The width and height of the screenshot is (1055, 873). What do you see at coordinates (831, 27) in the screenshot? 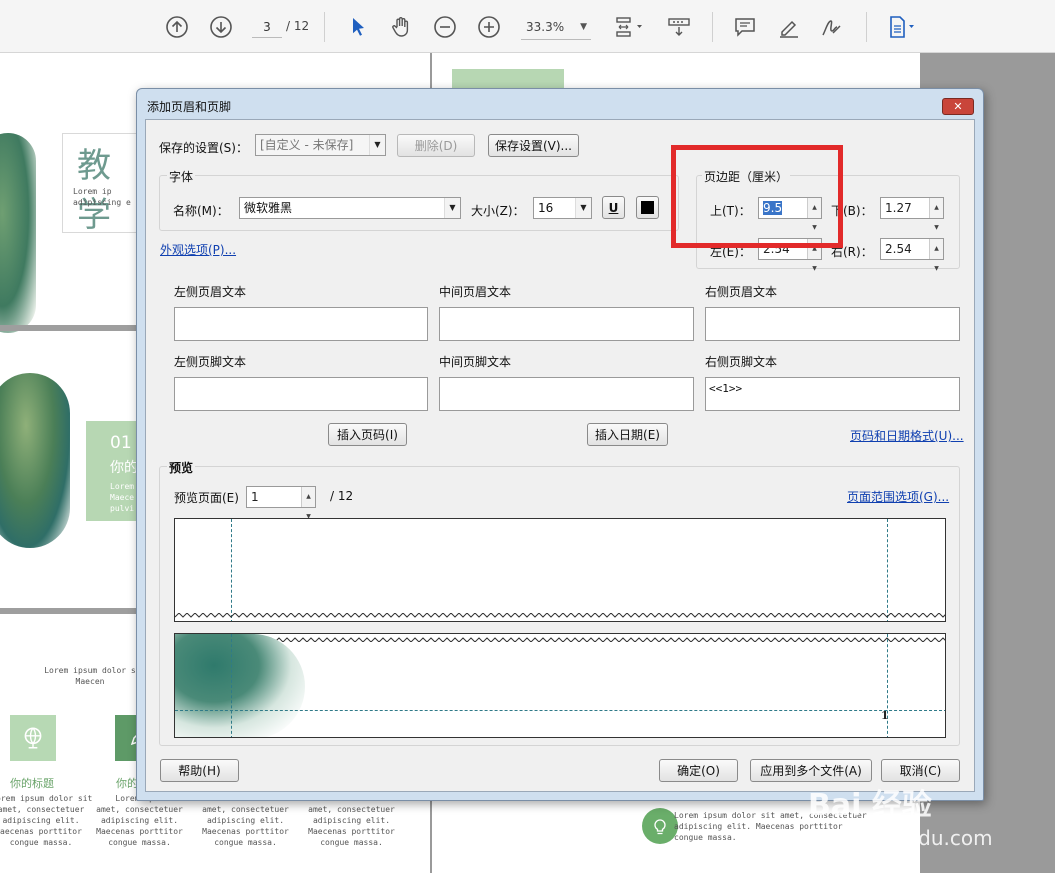
I see `sign-icon` at bounding box center [831, 27].